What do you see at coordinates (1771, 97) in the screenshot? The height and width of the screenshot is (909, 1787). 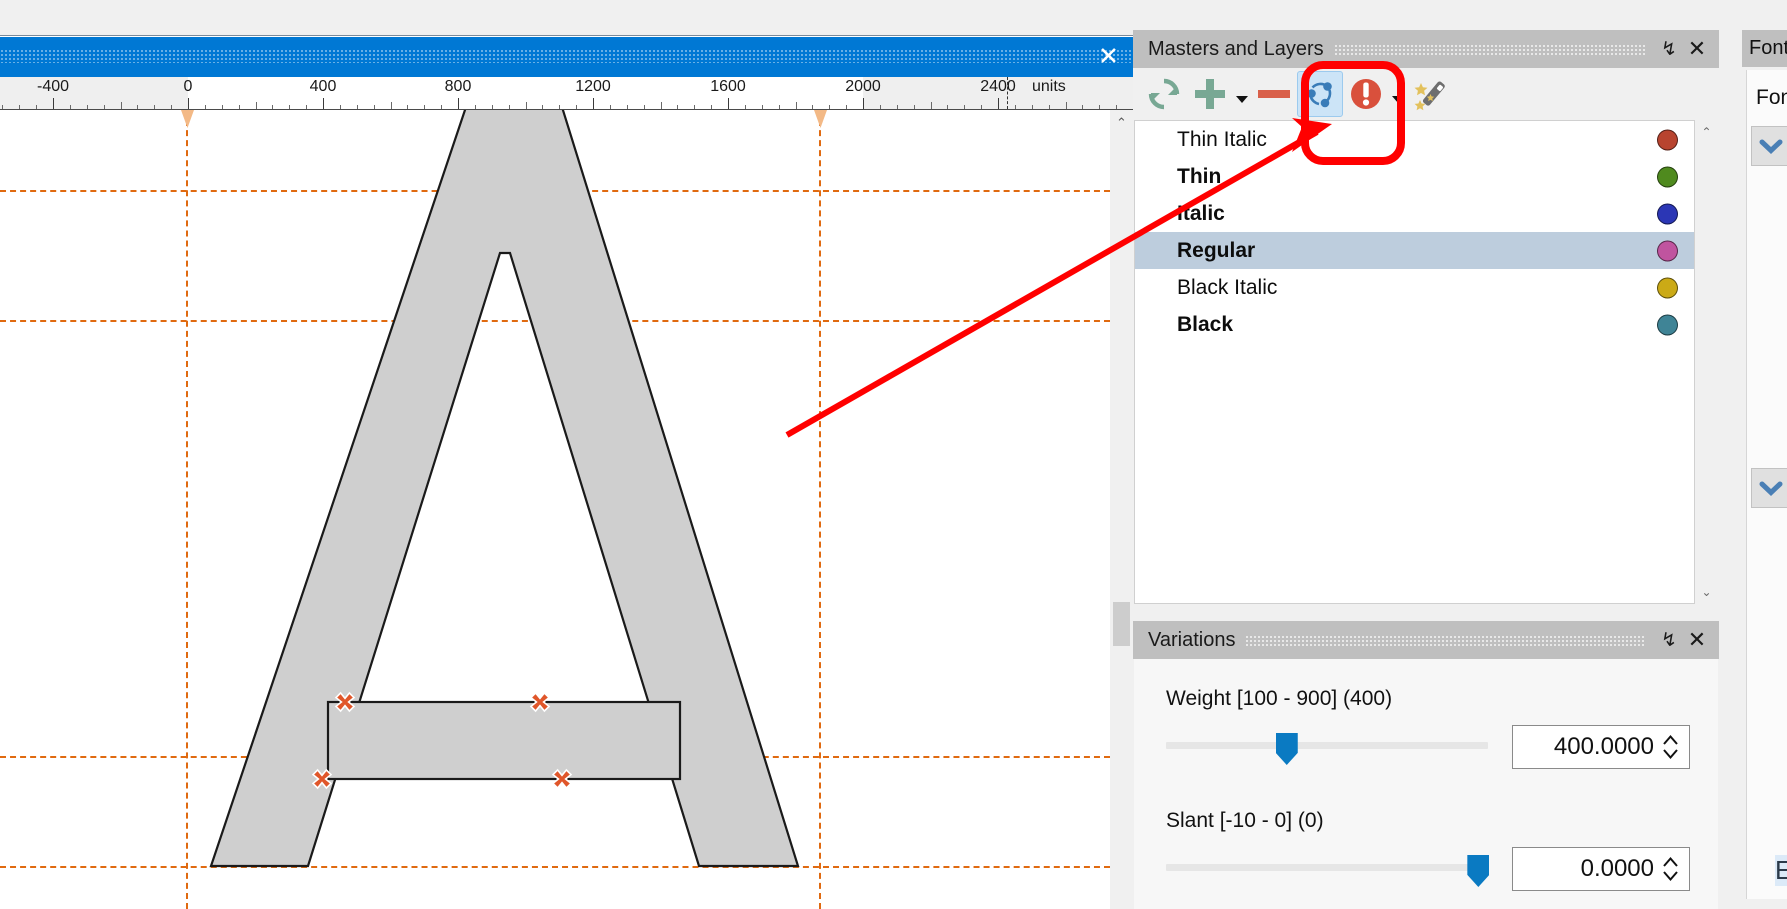 I see `font-panel-subtitle: Font` at bounding box center [1771, 97].